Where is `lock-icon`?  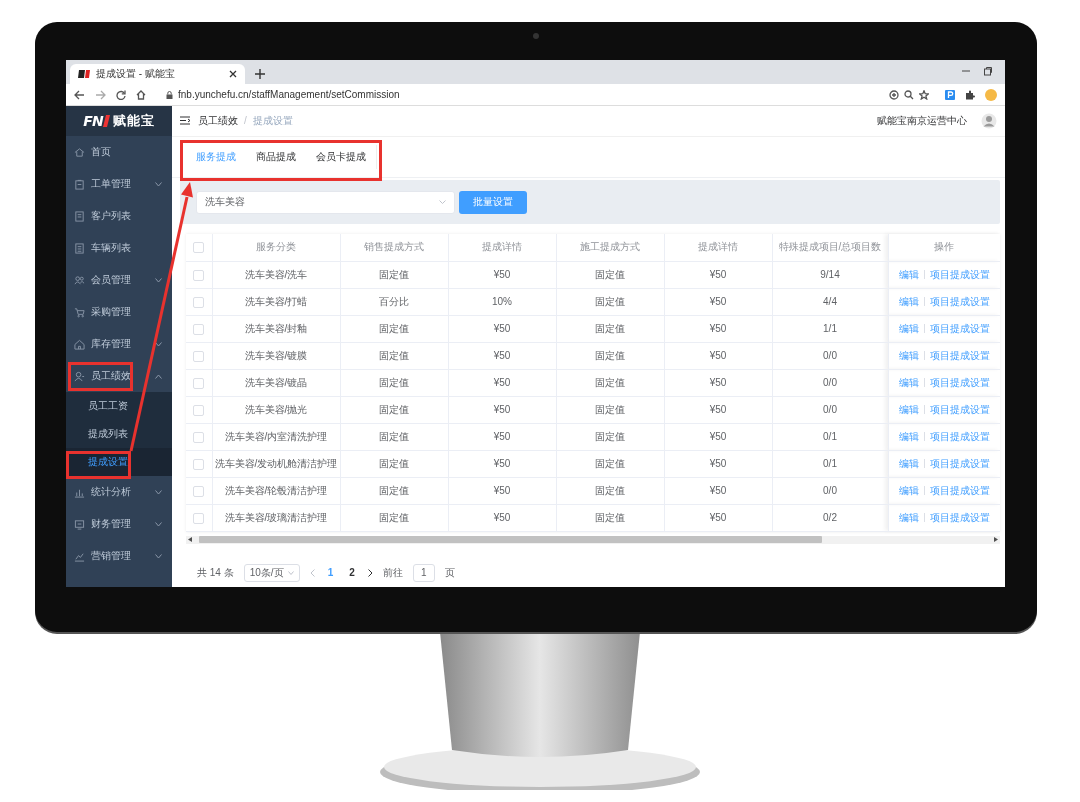
lock-icon is located at coordinates (169, 94).